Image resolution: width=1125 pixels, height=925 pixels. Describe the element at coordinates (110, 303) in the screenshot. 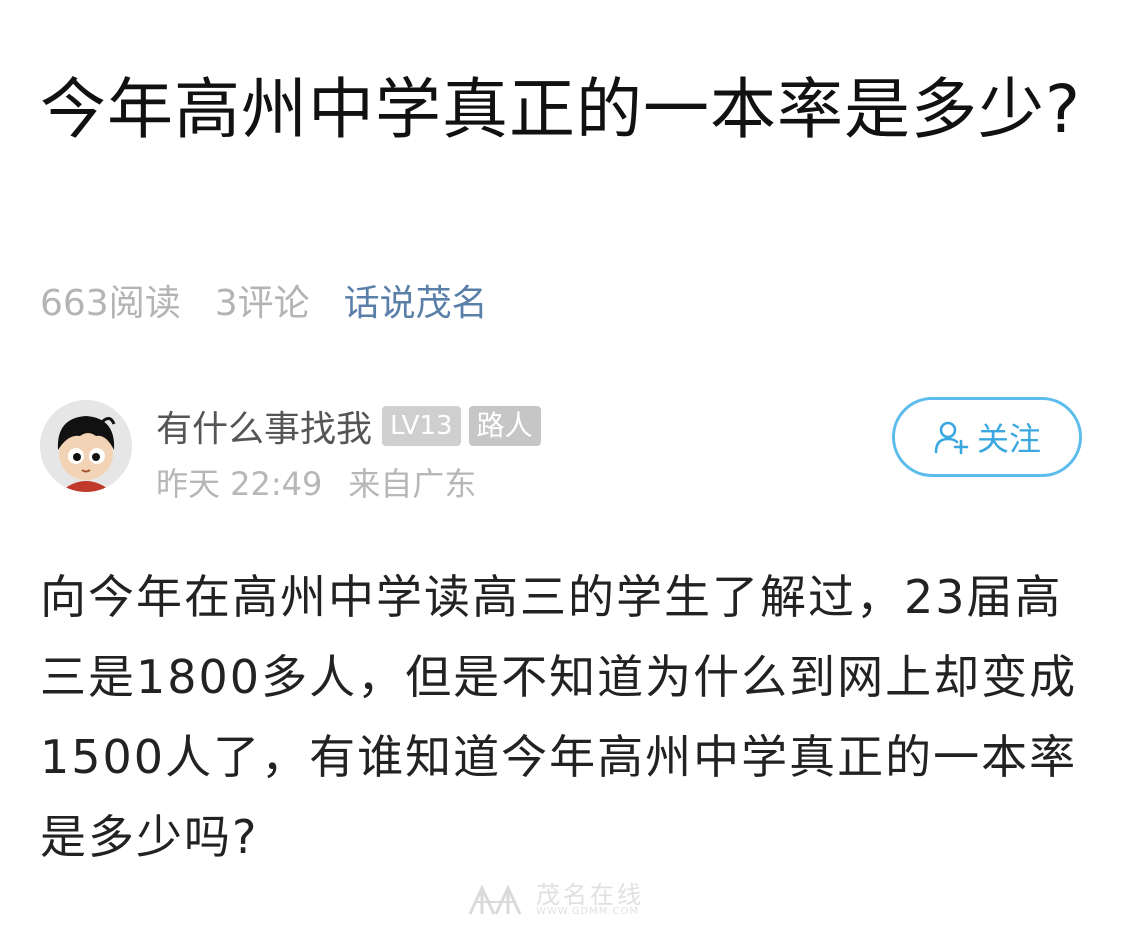

I see `read-count: 663阅读` at that location.